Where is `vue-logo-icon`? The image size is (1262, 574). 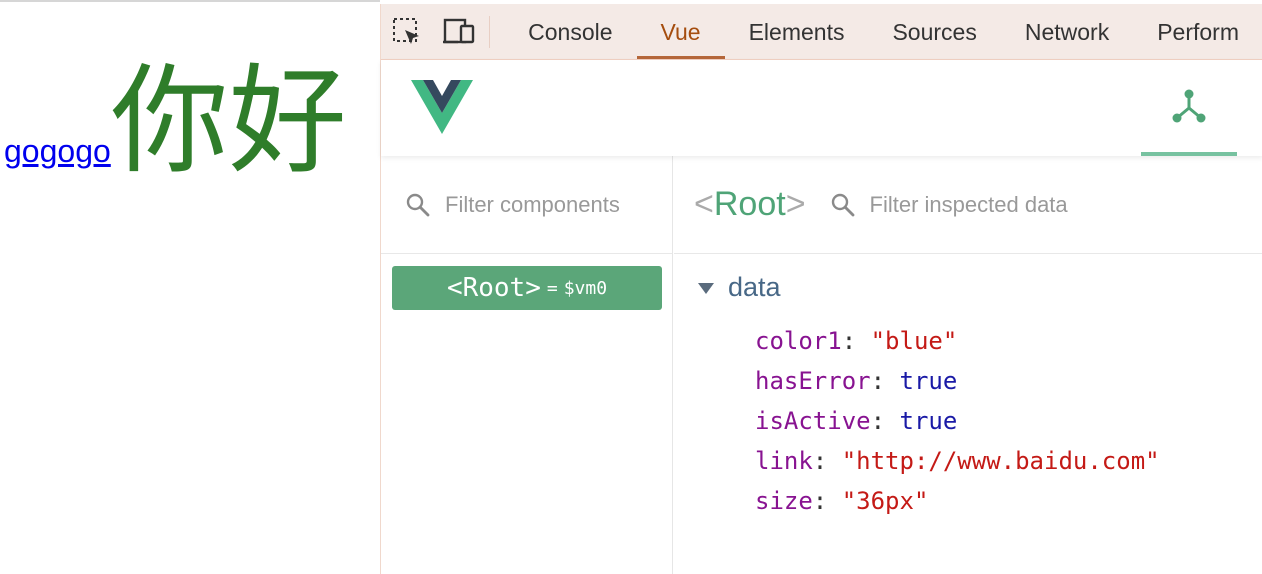
vue-logo-icon is located at coordinates (442, 109).